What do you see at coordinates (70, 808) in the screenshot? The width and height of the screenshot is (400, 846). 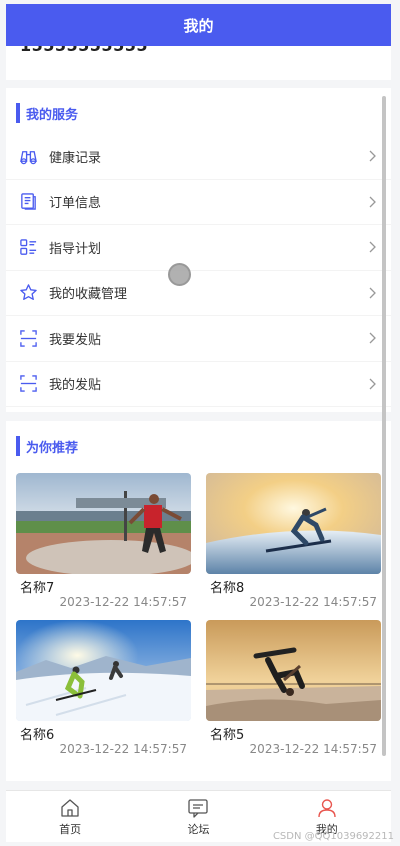 I see `home-icon` at bounding box center [70, 808].